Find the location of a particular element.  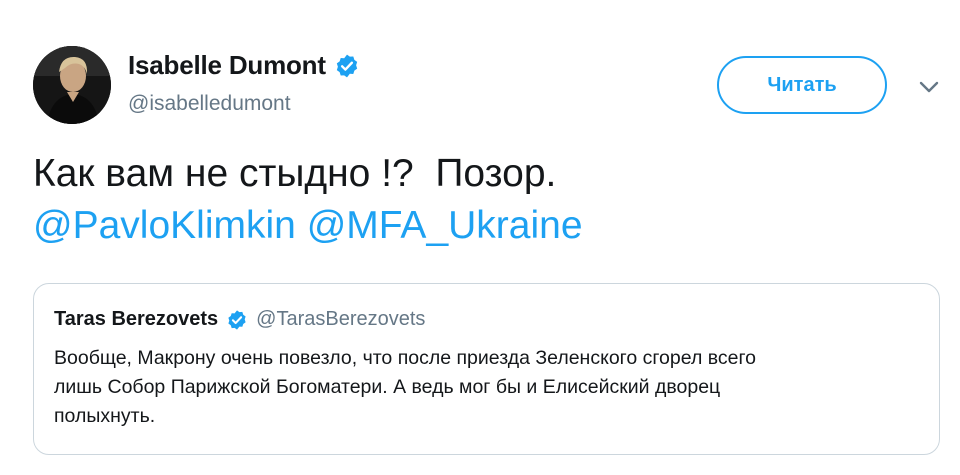

author-handle: @isabelledumont is located at coordinates (209, 104).